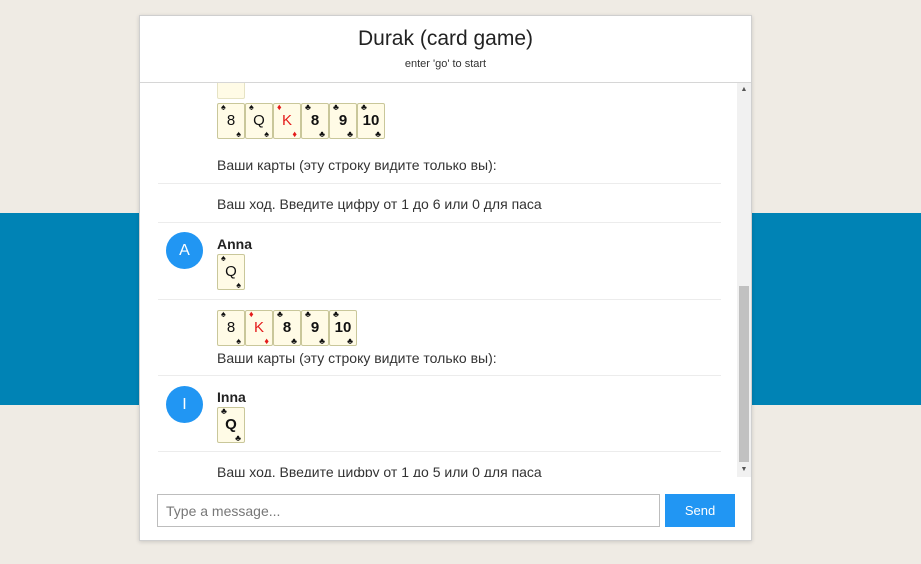 Image resolution: width=921 pixels, height=564 pixels. What do you see at coordinates (184, 404) in the screenshot?
I see `avatar: I` at bounding box center [184, 404].